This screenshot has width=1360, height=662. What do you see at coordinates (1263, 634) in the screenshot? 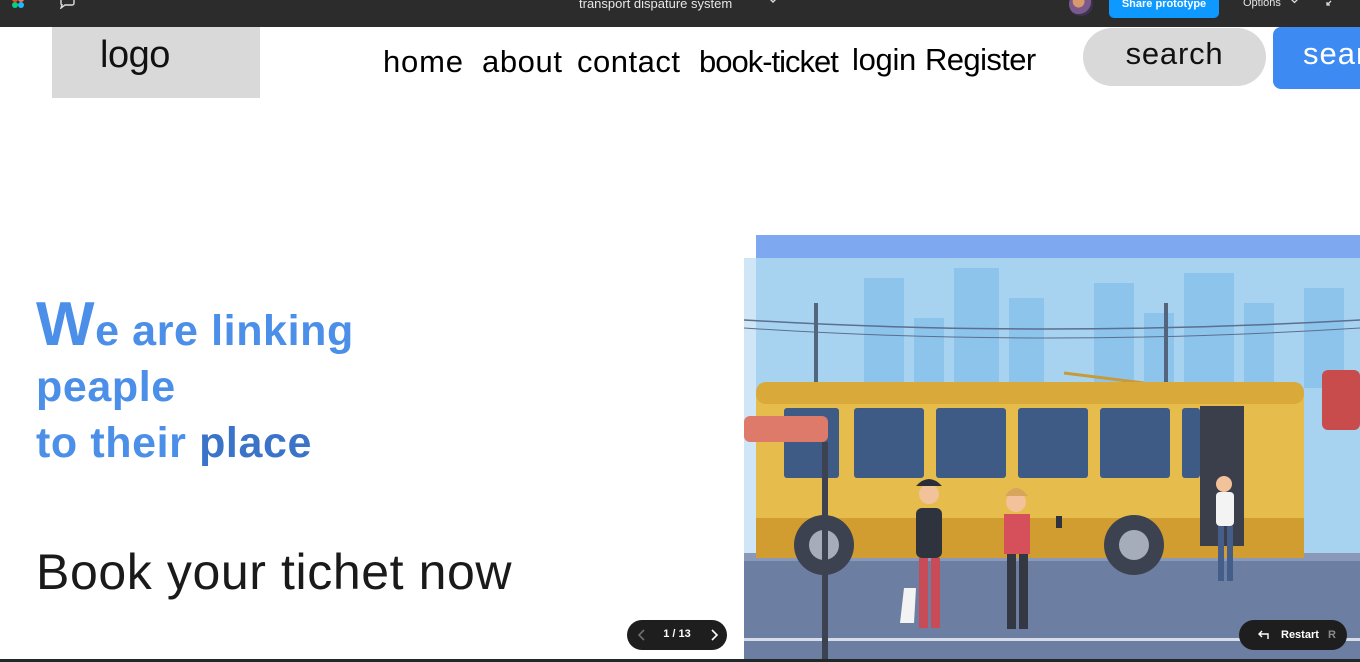
I see `restart-arrow-icon` at bounding box center [1263, 634].